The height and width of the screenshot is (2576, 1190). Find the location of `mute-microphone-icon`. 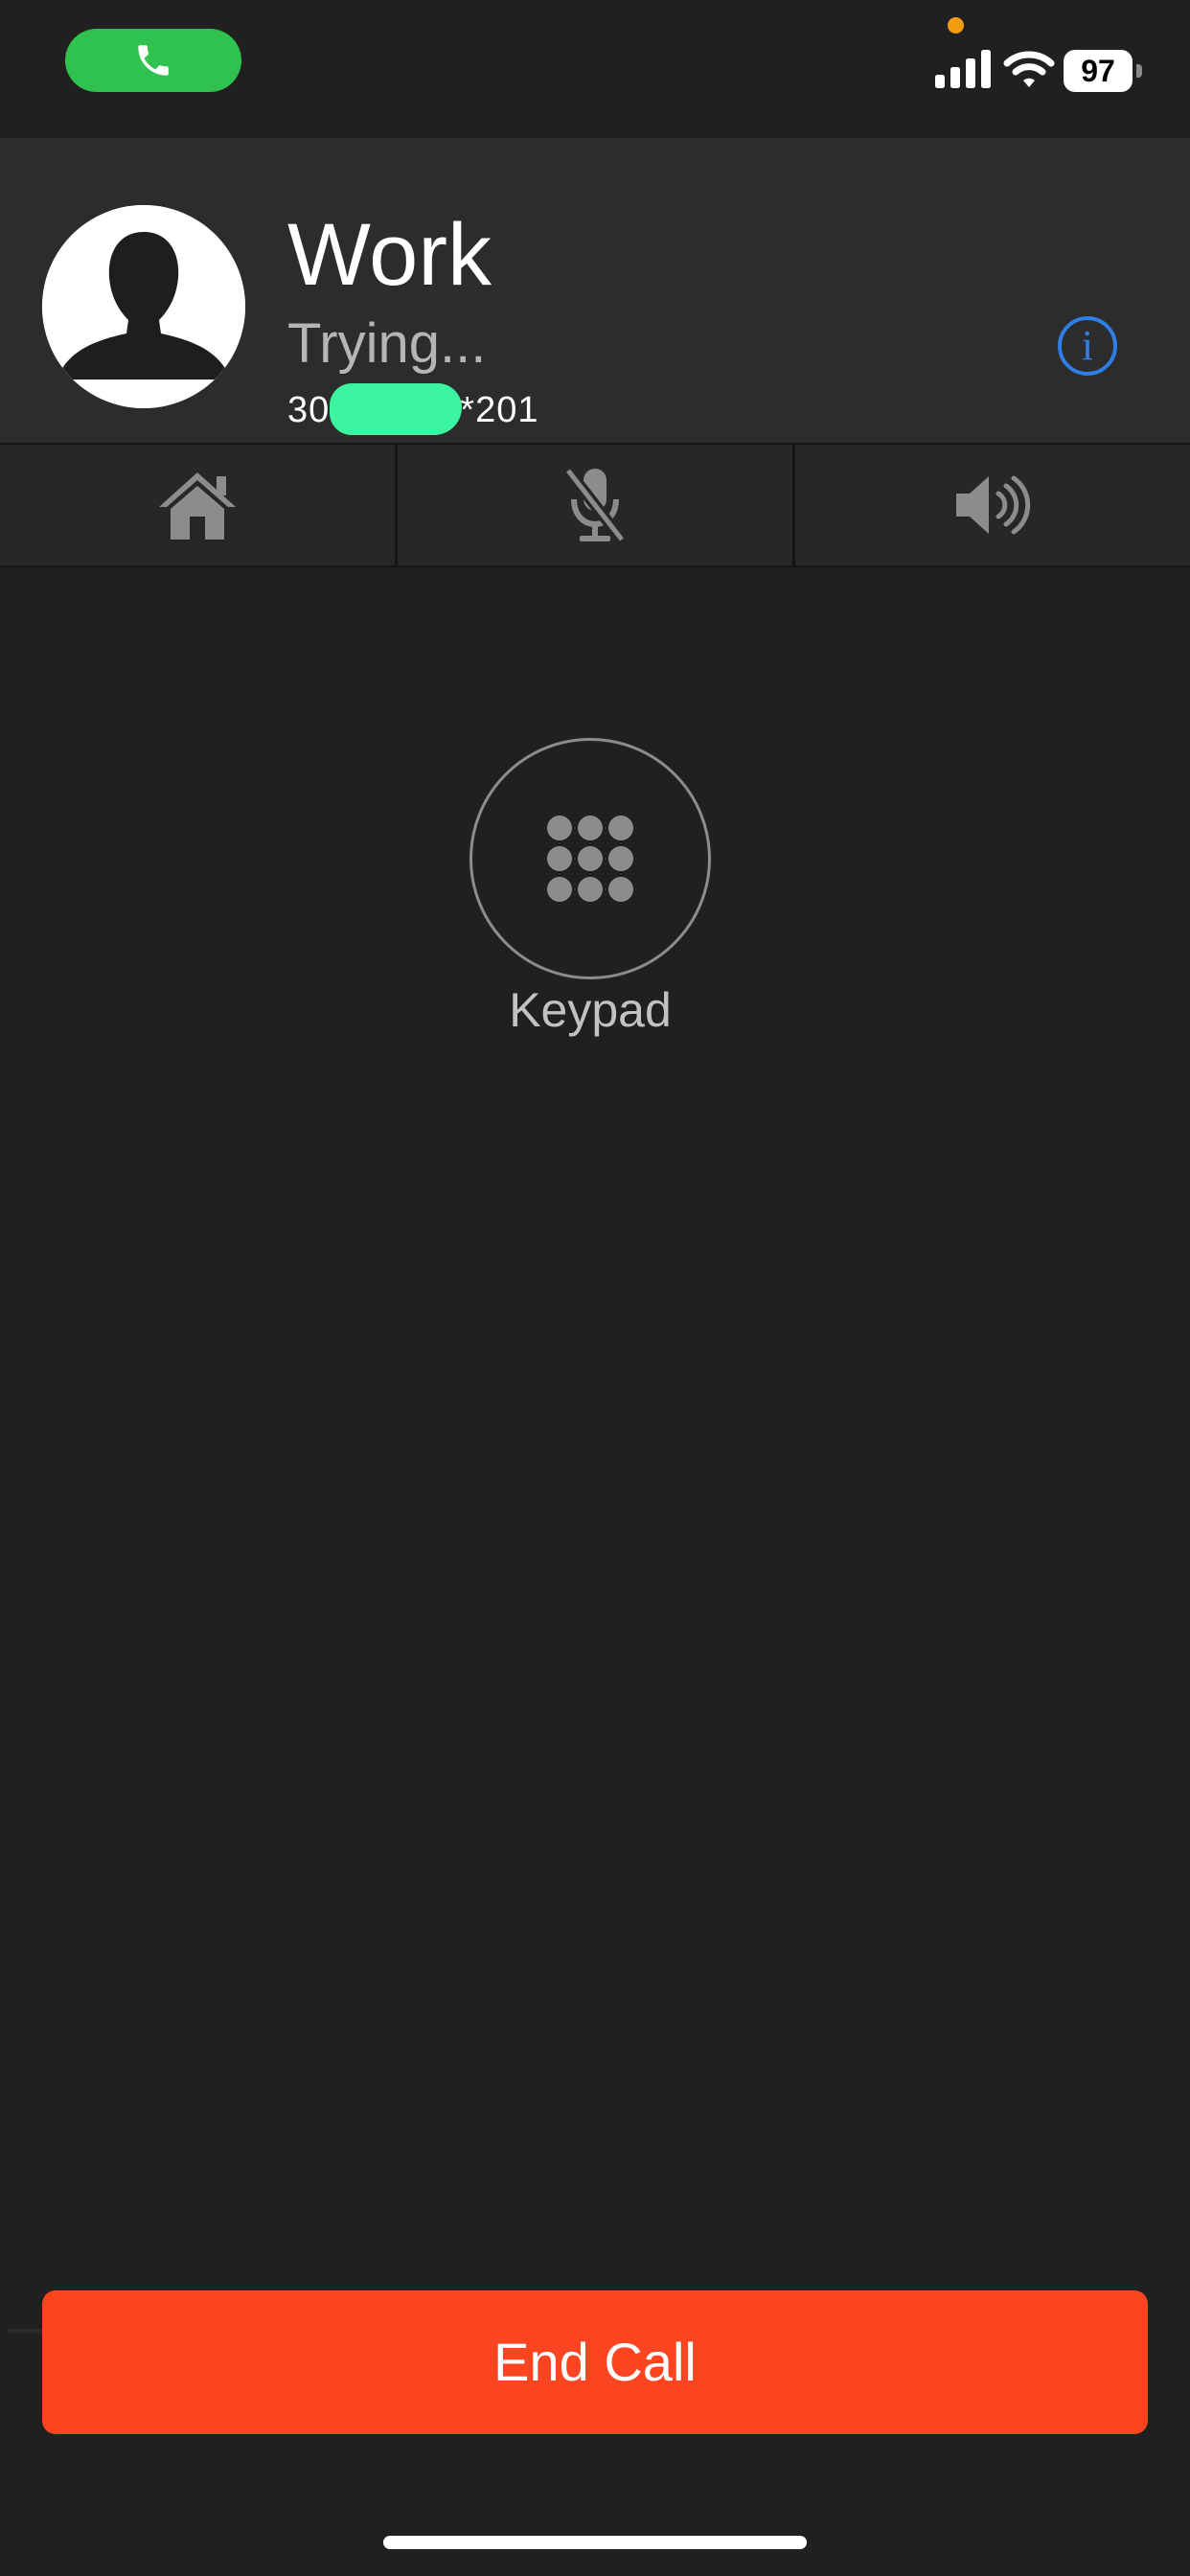

mute-microphone-icon is located at coordinates (595, 505).